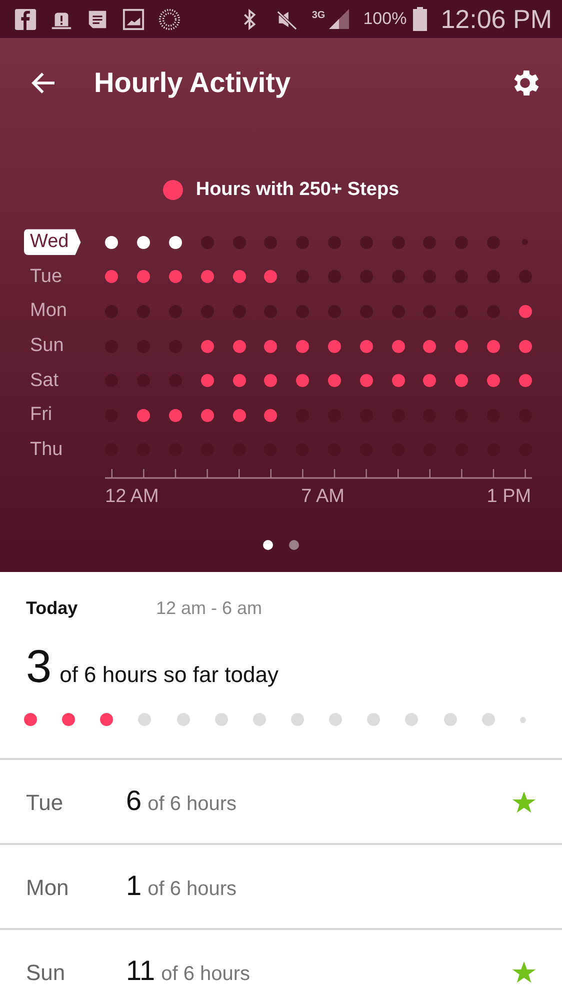 The width and height of the screenshot is (562, 999). I want to click on battery-percent: 100%, so click(385, 19).